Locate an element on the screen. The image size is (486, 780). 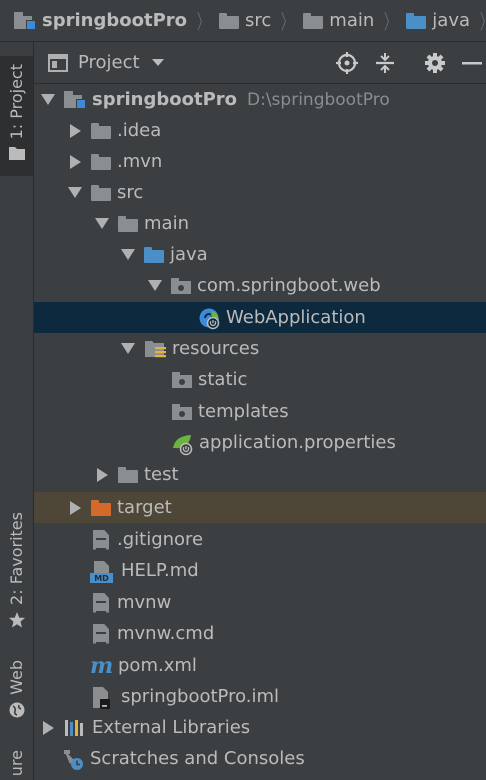
tree-node-idea: .idea is located at coordinates (260, 130).